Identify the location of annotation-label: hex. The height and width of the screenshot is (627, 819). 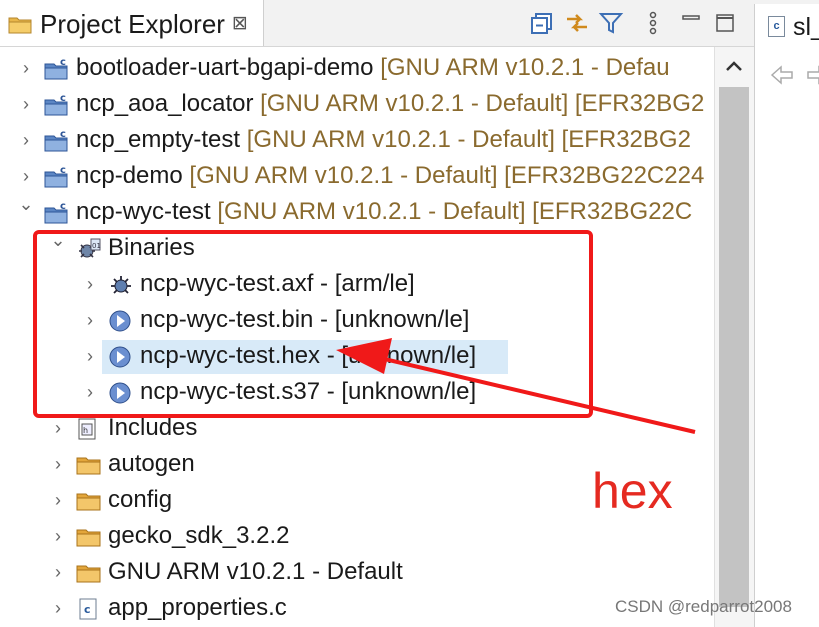
(632, 491).